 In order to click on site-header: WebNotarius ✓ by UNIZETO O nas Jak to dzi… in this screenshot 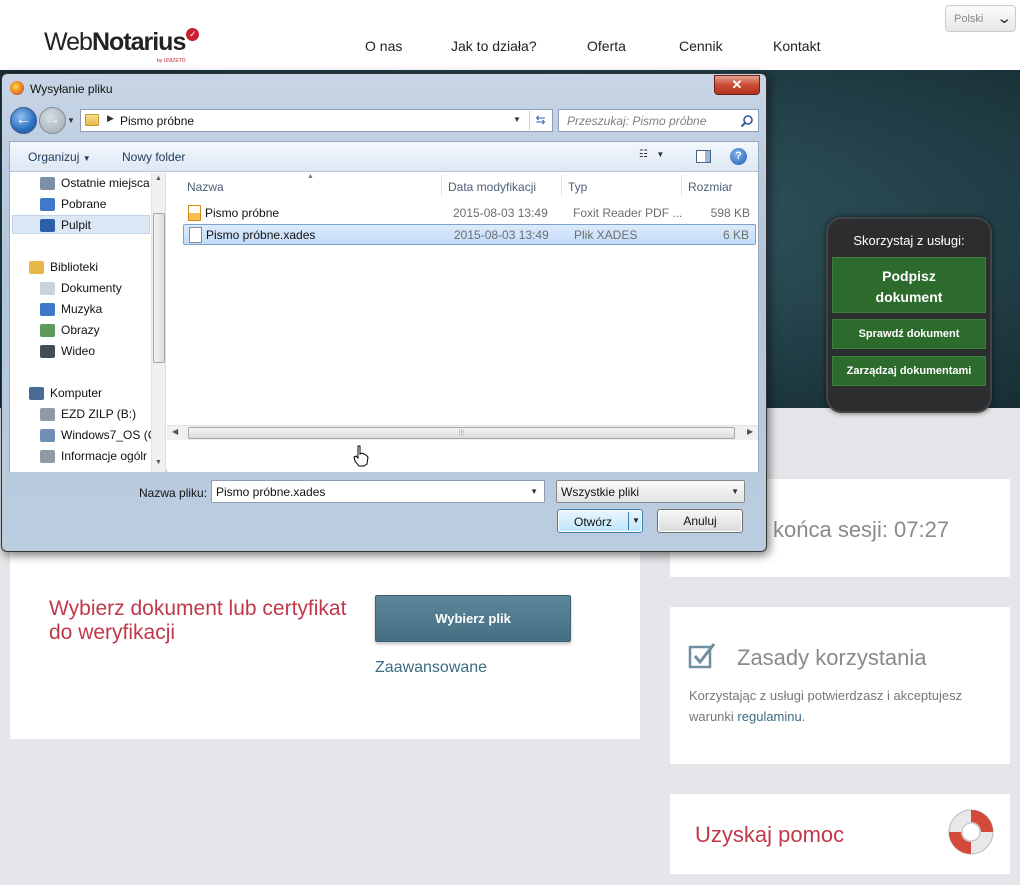, I will do `click(510, 35)`.